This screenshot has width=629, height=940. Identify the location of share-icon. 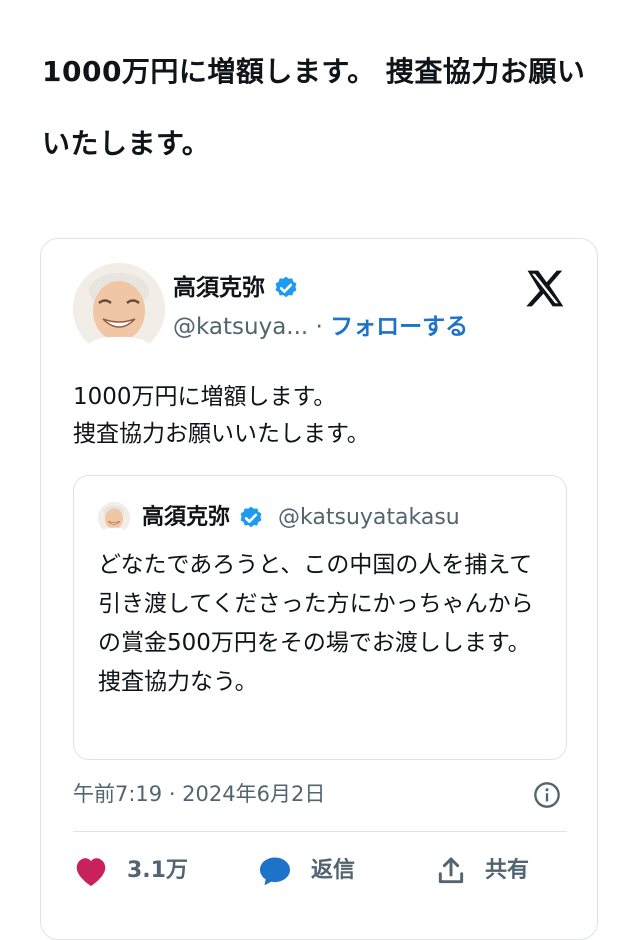
(451, 870).